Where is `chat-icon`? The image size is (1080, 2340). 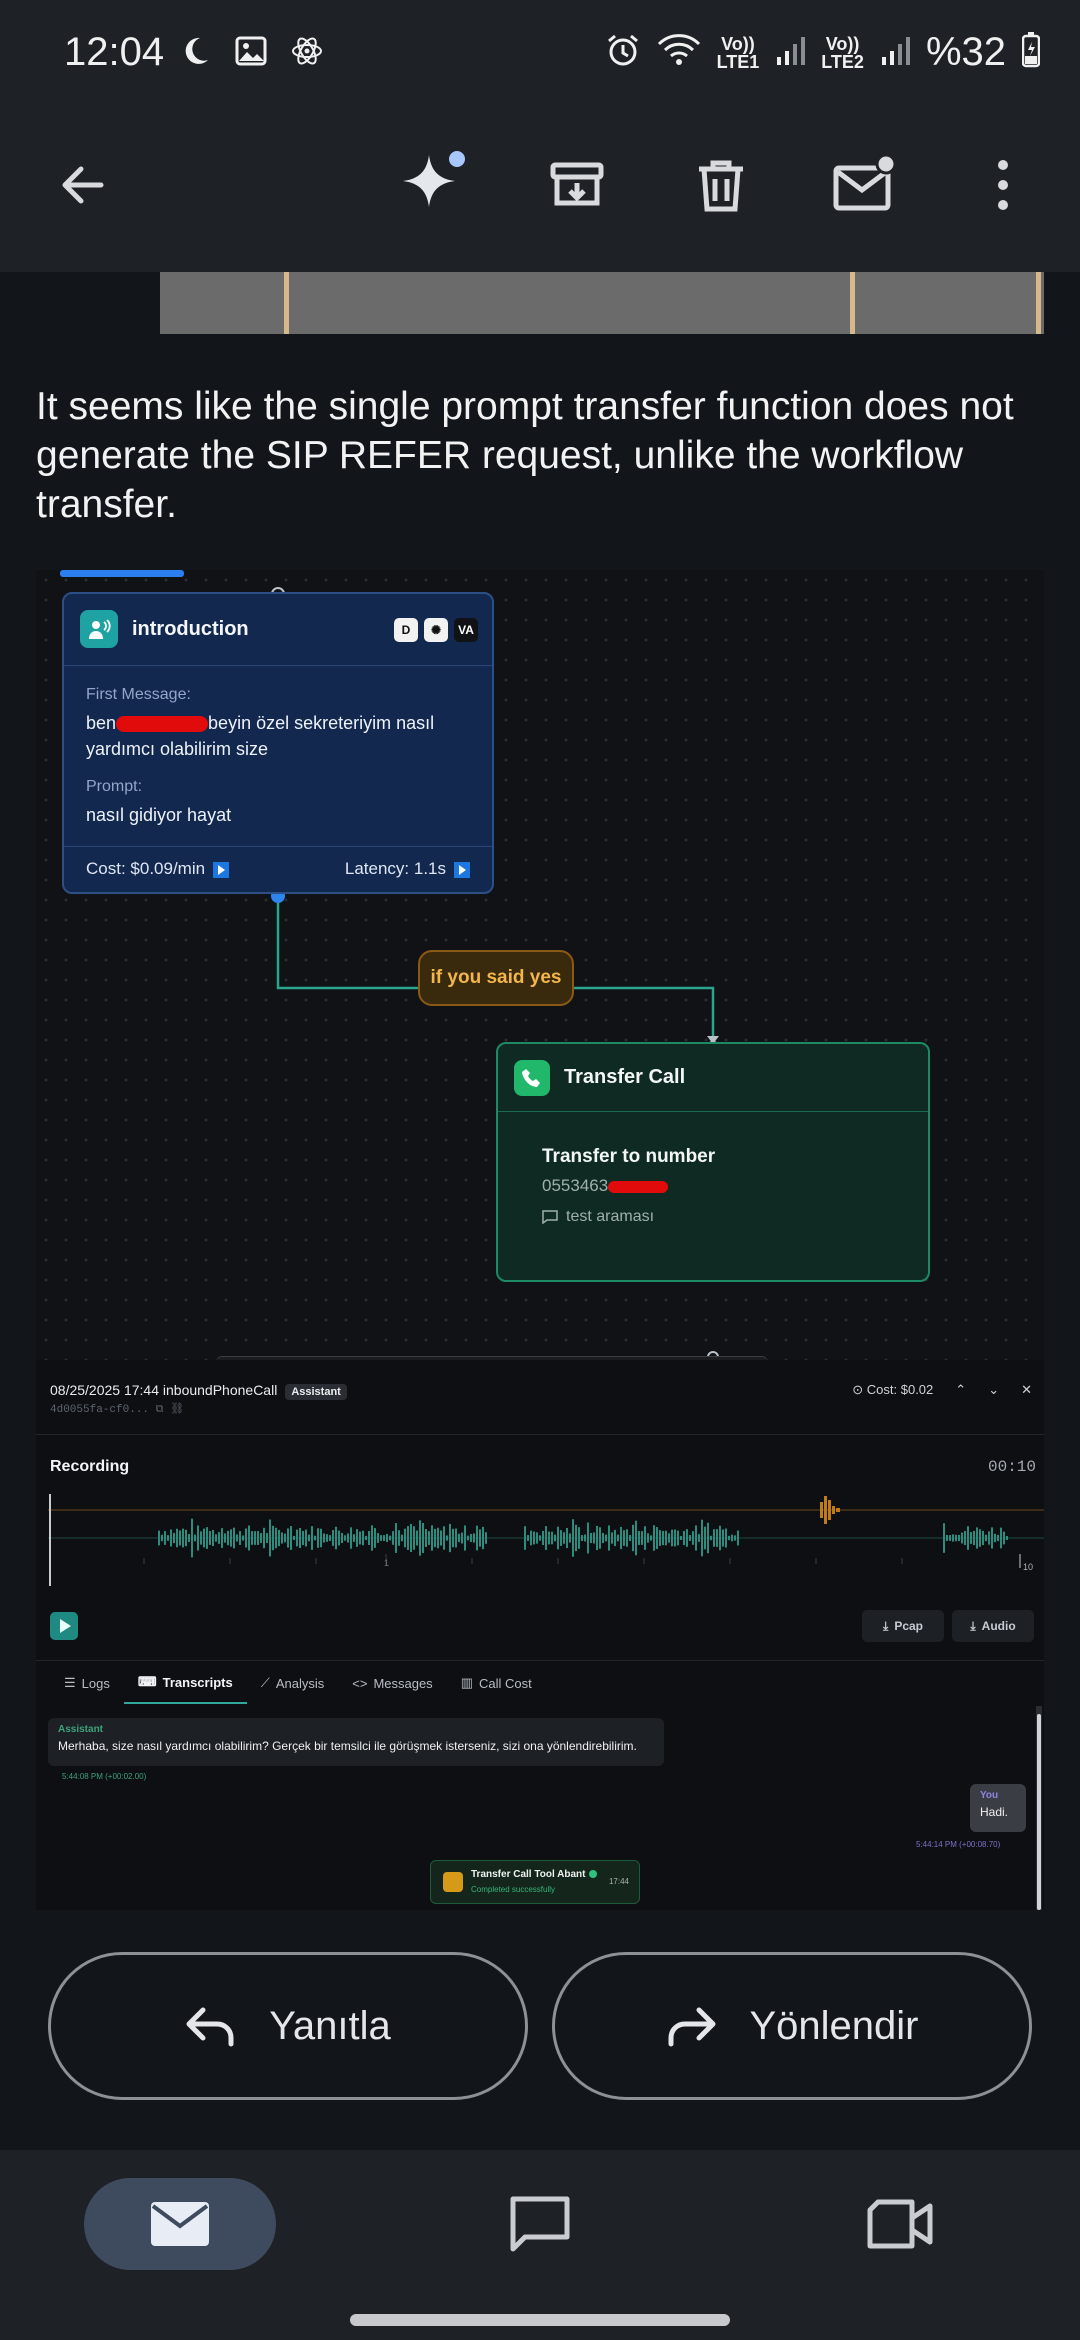 chat-icon is located at coordinates (540, 2224).